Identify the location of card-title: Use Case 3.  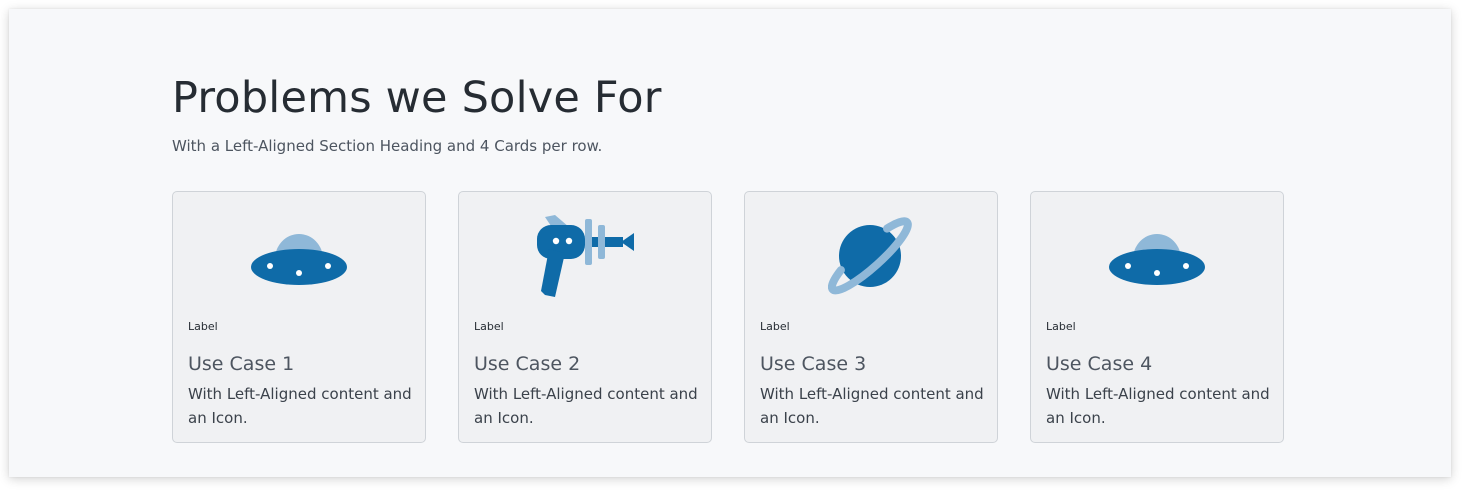
(813, 364).